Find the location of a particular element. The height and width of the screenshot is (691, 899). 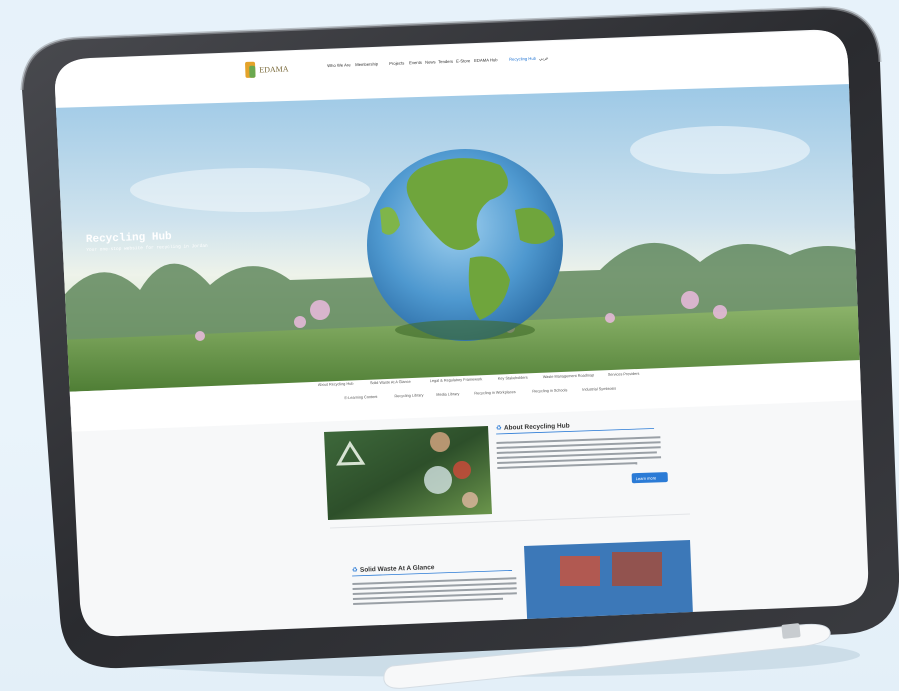

subnav-media-library: Media Library is located at coordinates (447, 394).